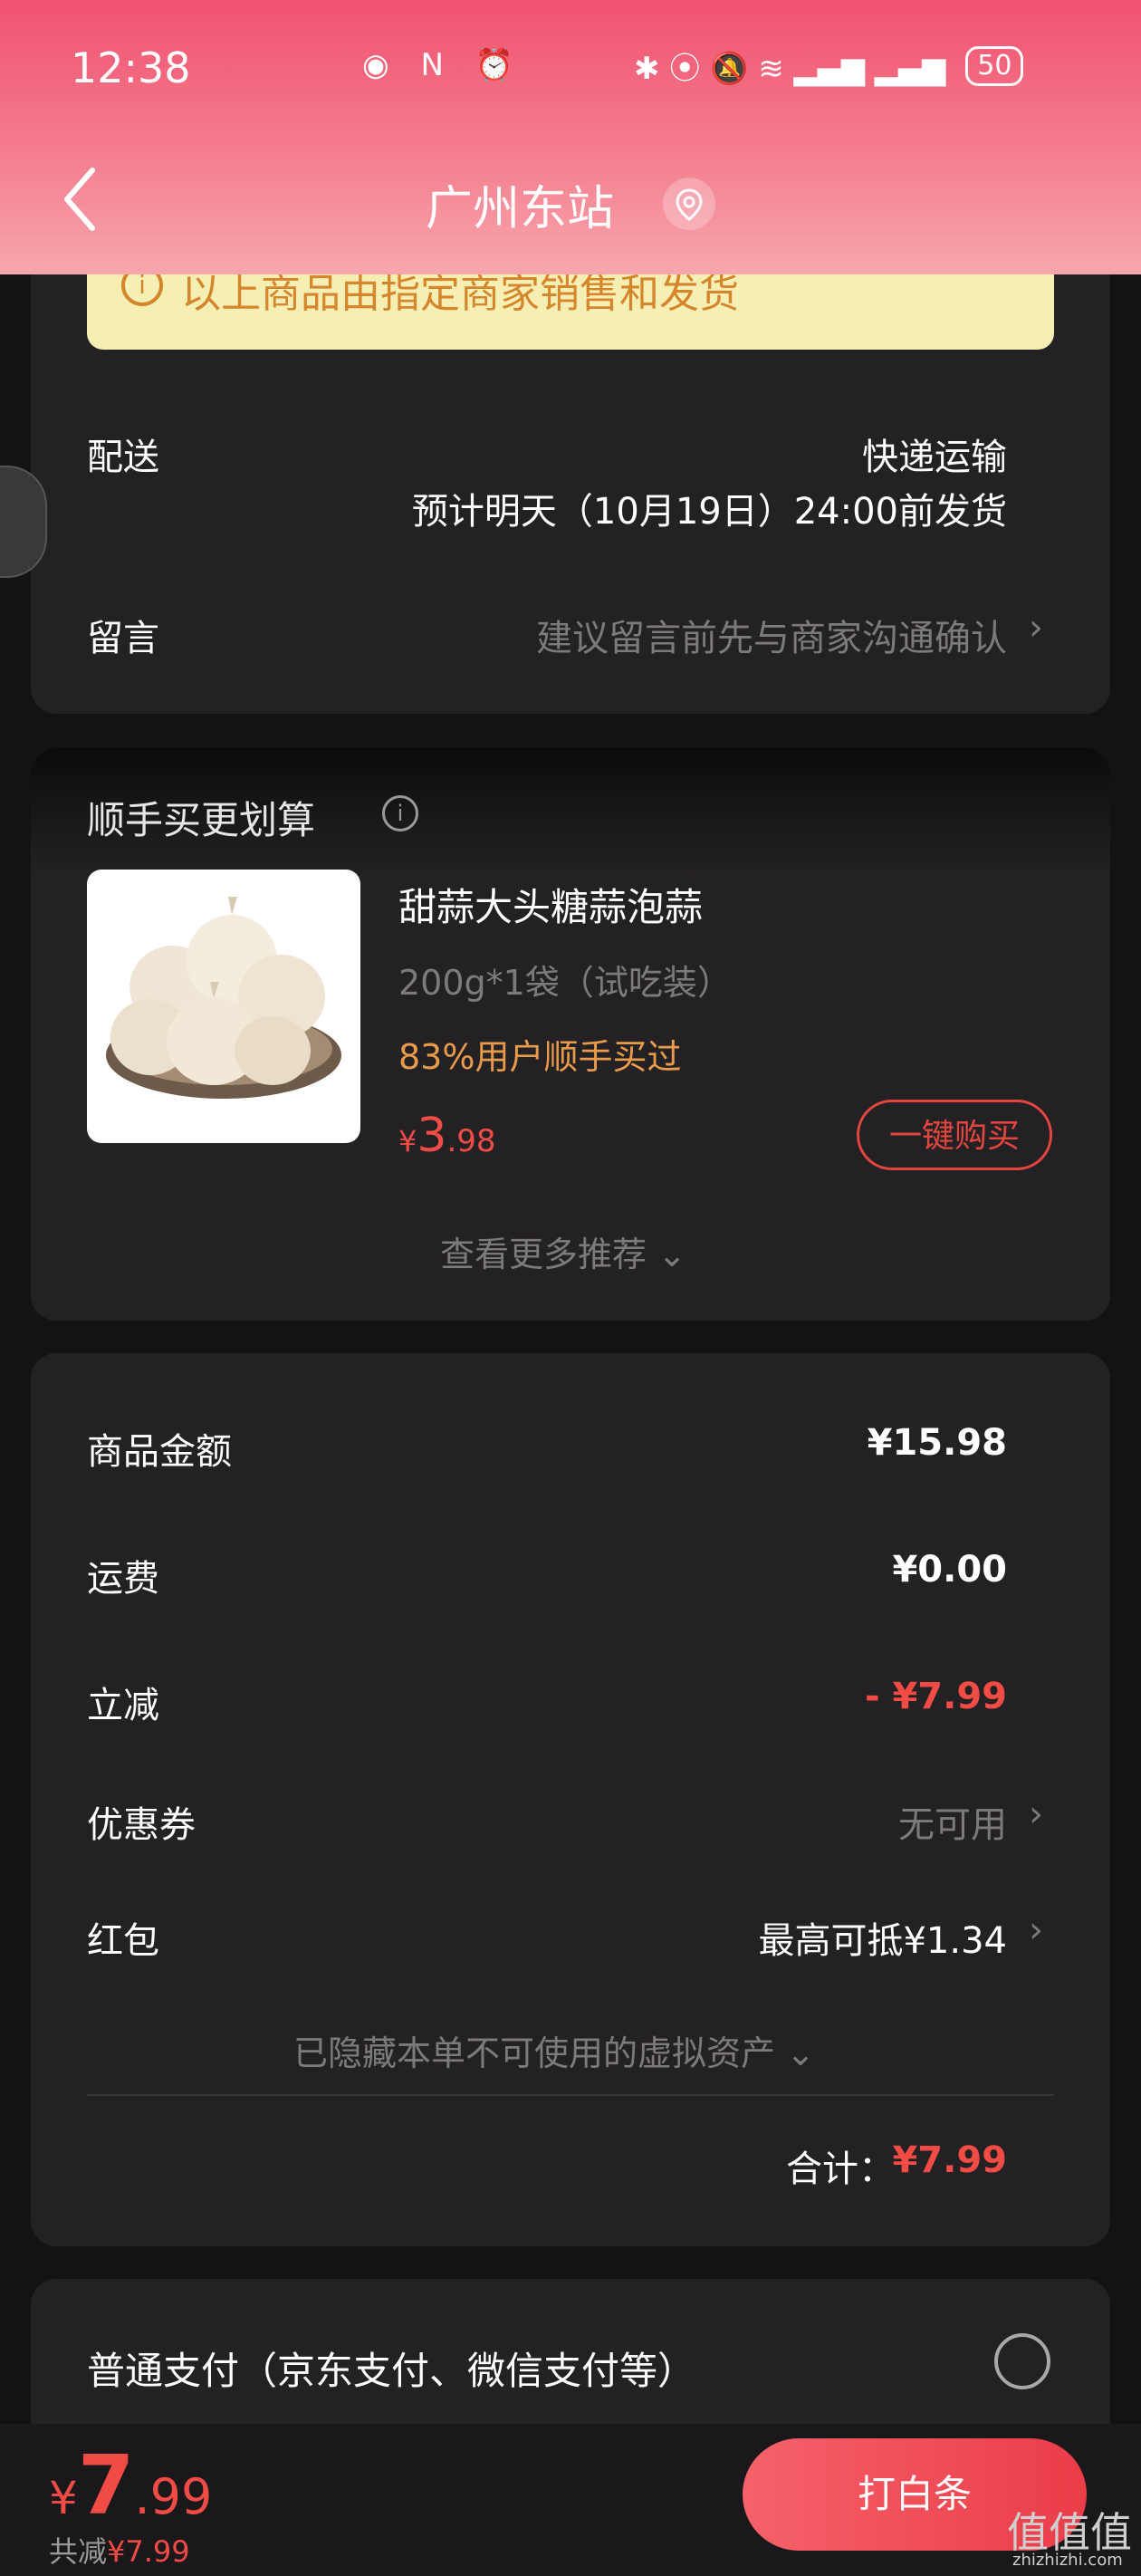 This screenshot has width=1141, height=2576. Describe the element at coordinates (447, 1136) in the screenshot. I see `addon-price: ¥3.98` at that location.